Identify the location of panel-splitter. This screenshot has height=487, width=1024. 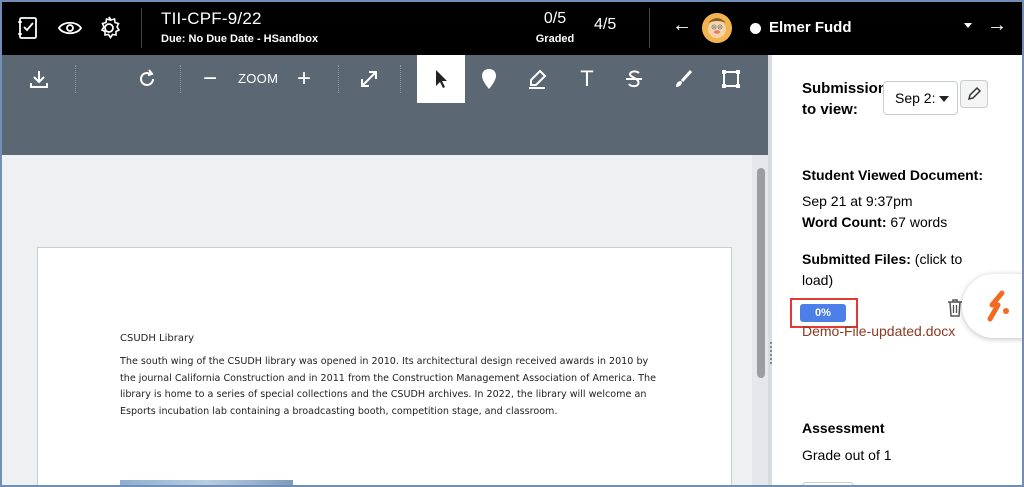
(770, 270).